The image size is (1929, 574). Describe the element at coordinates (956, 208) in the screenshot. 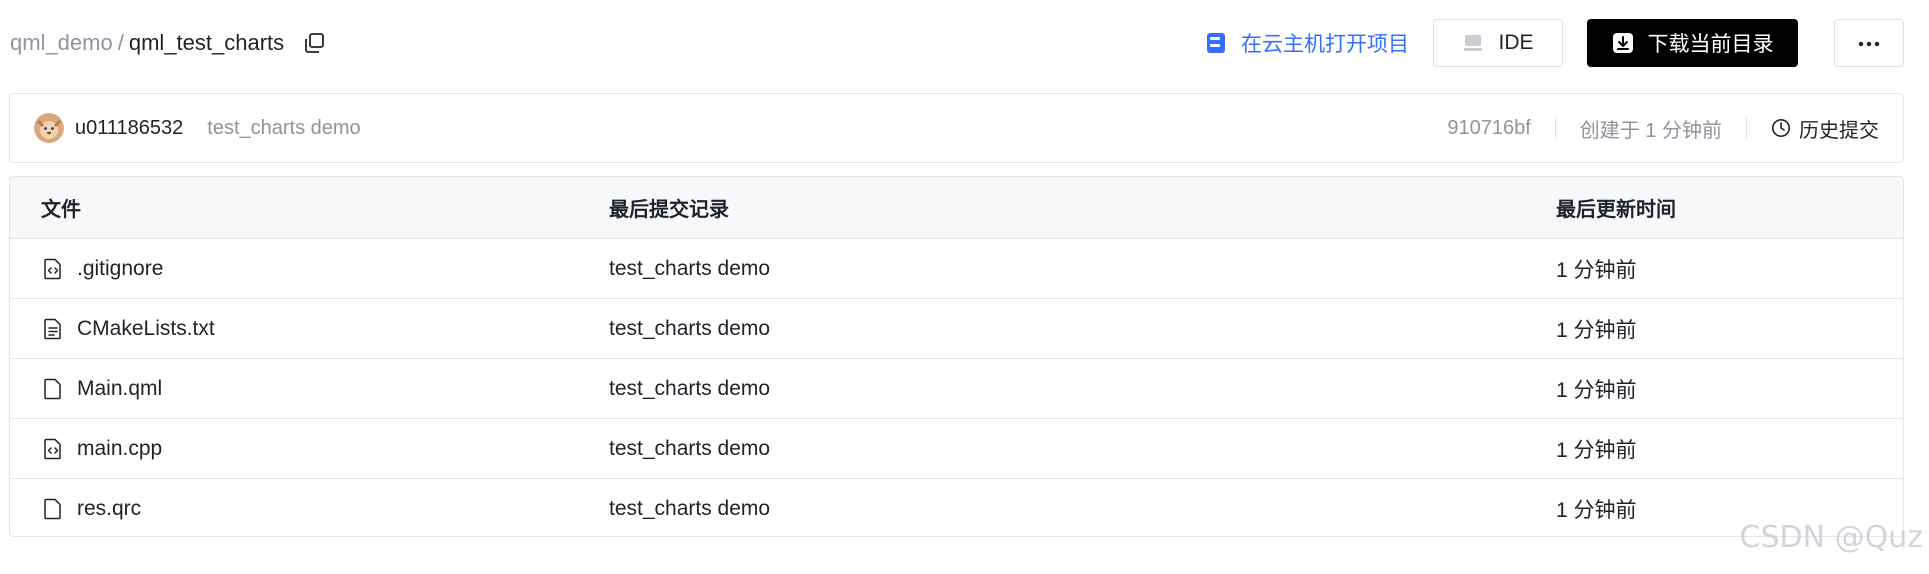

I see `table-header: 文件 最后提交记录 最后更新时间` at that location.